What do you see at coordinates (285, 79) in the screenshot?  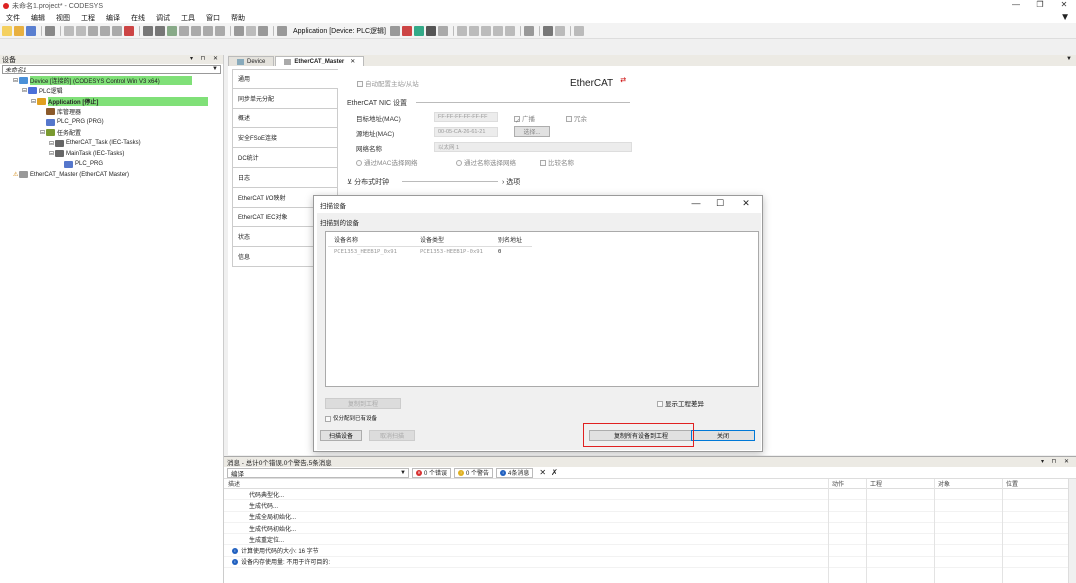 I see `side-tab-0: 通用` at bounding box center [285, 79].